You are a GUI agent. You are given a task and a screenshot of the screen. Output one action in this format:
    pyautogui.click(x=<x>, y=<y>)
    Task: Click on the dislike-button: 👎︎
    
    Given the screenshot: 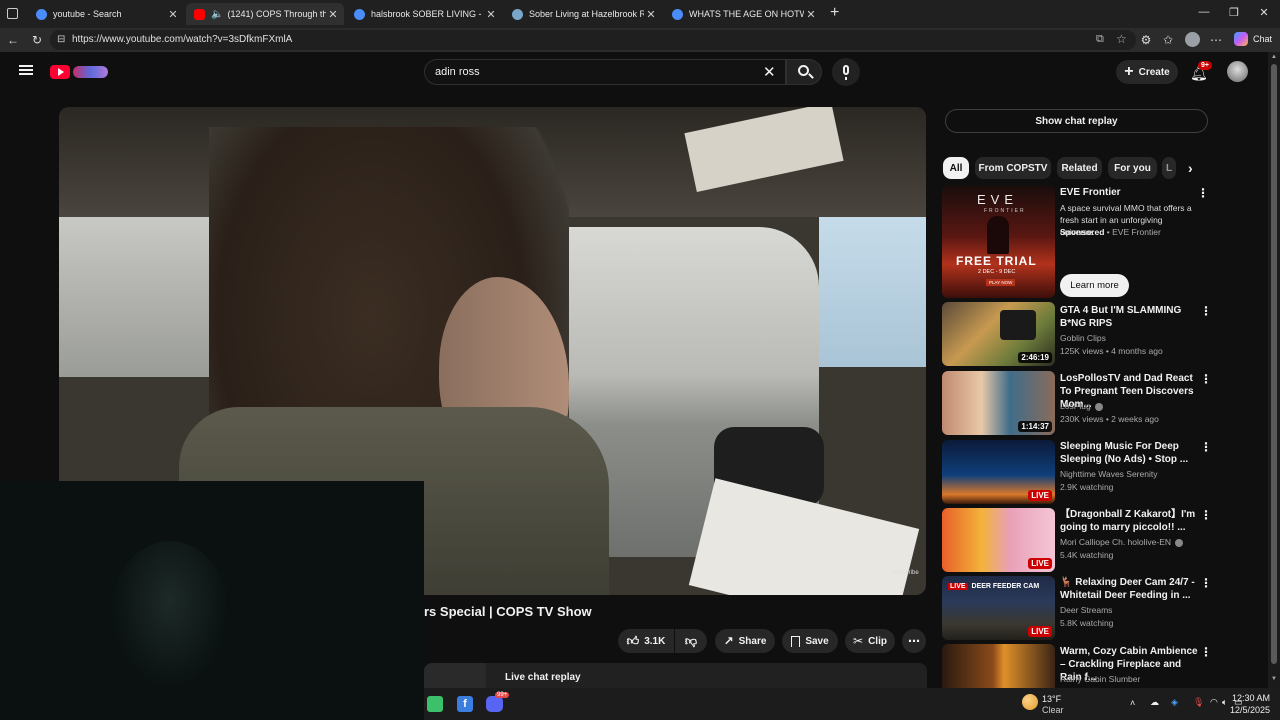 What is the action you would take?
    pyautogui.click(x=691, y=641)
    